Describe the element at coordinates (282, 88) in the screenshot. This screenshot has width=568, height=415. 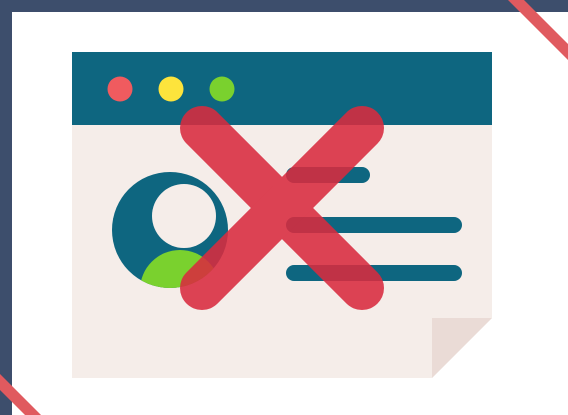
I see `window-titlebar` at that location.